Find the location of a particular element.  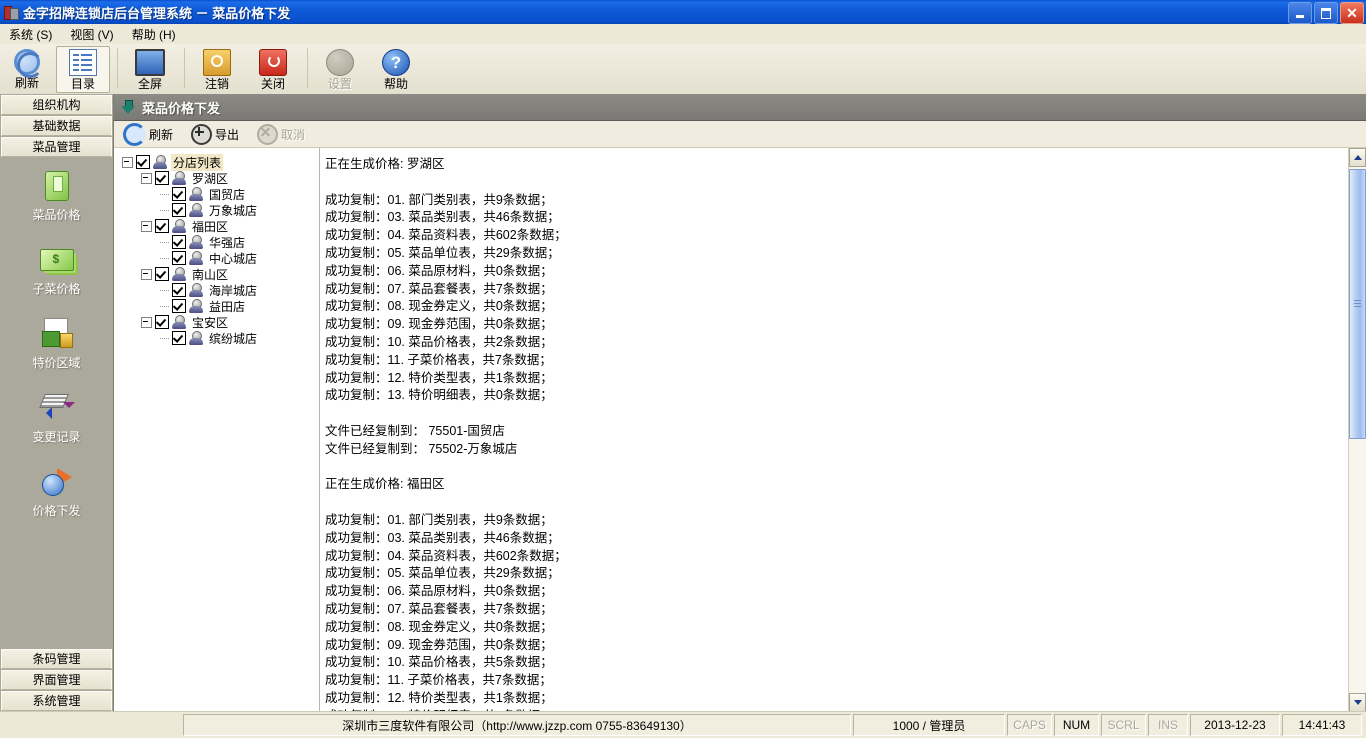

sidebar-item-price-publish: 价格下发 is located at coordinates (56, 491).